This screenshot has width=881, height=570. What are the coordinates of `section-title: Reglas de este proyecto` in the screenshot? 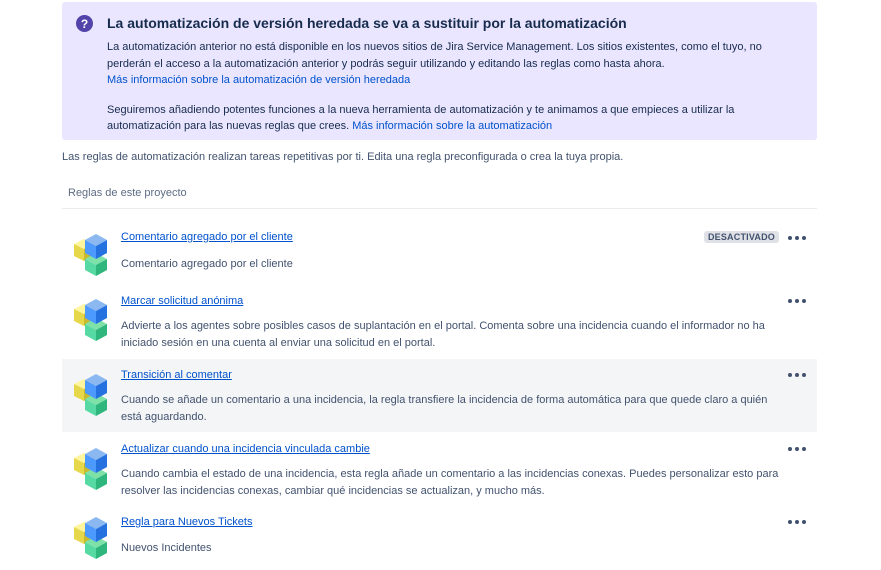 It's located at (127, 193).